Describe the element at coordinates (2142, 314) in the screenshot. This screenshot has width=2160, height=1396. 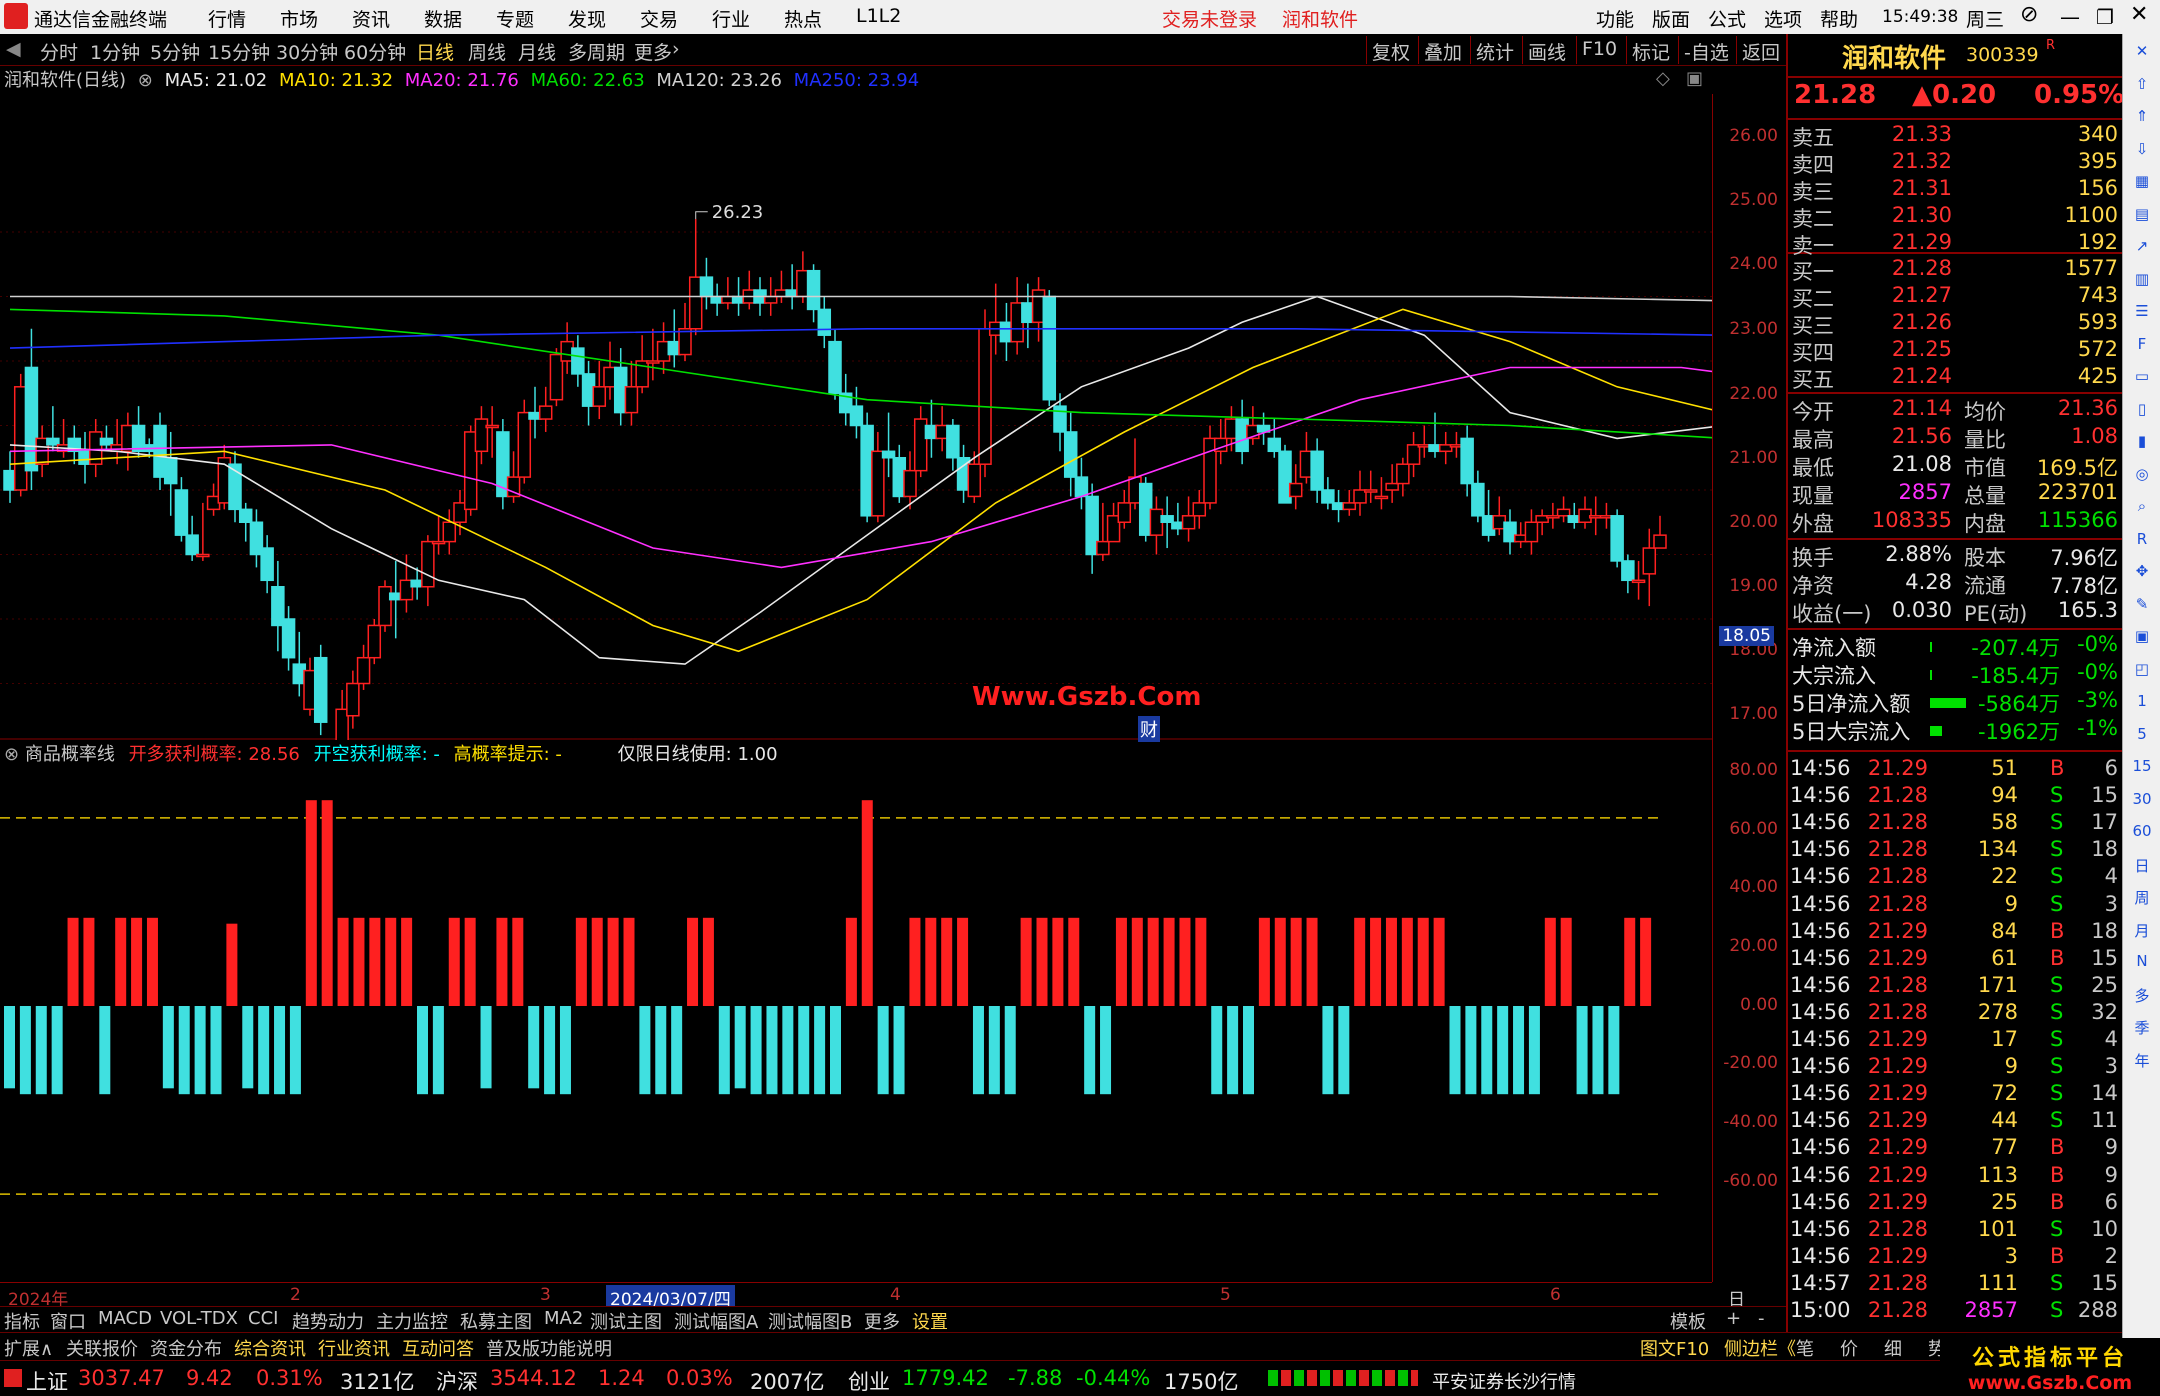
I see `list-icon: ☰` at that location.